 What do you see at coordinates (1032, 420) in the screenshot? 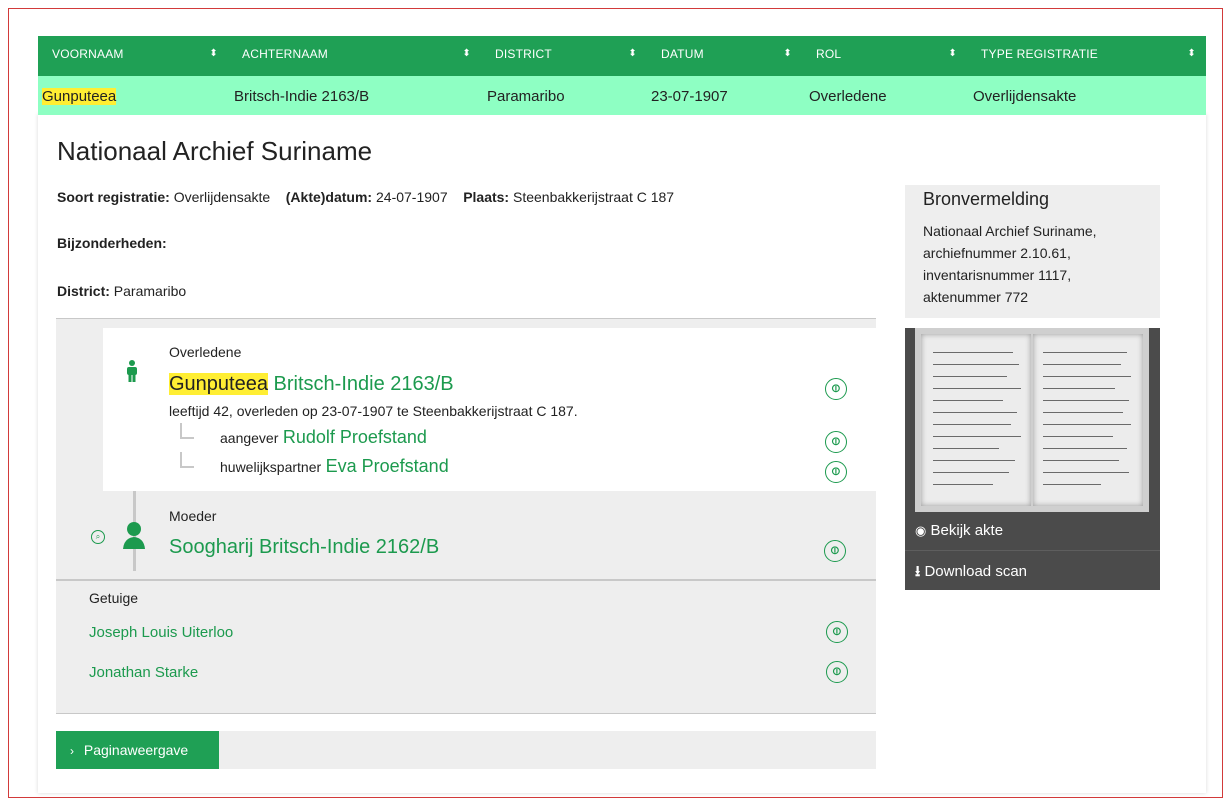
I see `scan-thumbnail` at bounding box center [1032, 420].